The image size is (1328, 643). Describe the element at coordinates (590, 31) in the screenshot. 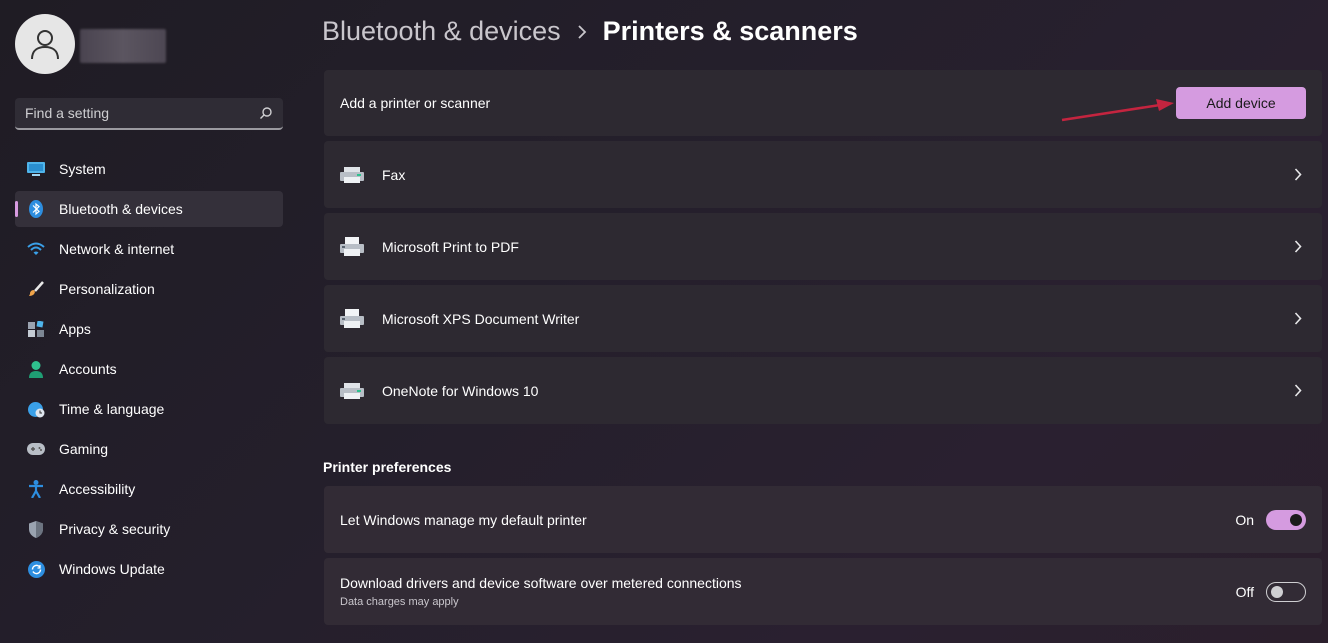

I see `breadcrumb: Bluetooth & devices Printers & scanners` at that location.